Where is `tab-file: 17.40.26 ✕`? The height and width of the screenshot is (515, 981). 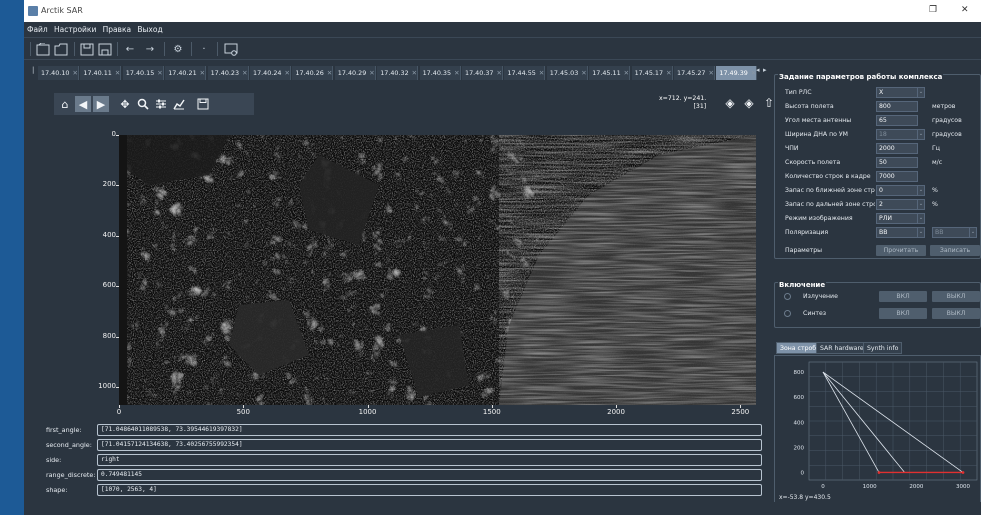
tab-file: 17.40.26 ✕ is located at coordinates (313, 73).